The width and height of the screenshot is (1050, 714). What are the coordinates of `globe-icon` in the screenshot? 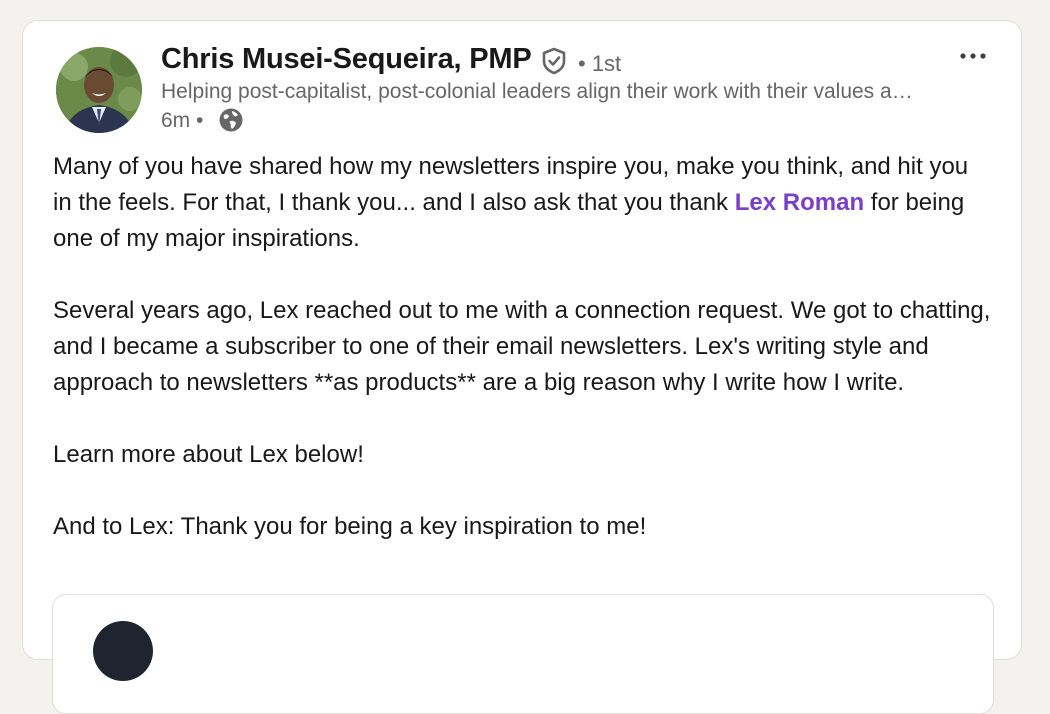 It's located at (231, 120).